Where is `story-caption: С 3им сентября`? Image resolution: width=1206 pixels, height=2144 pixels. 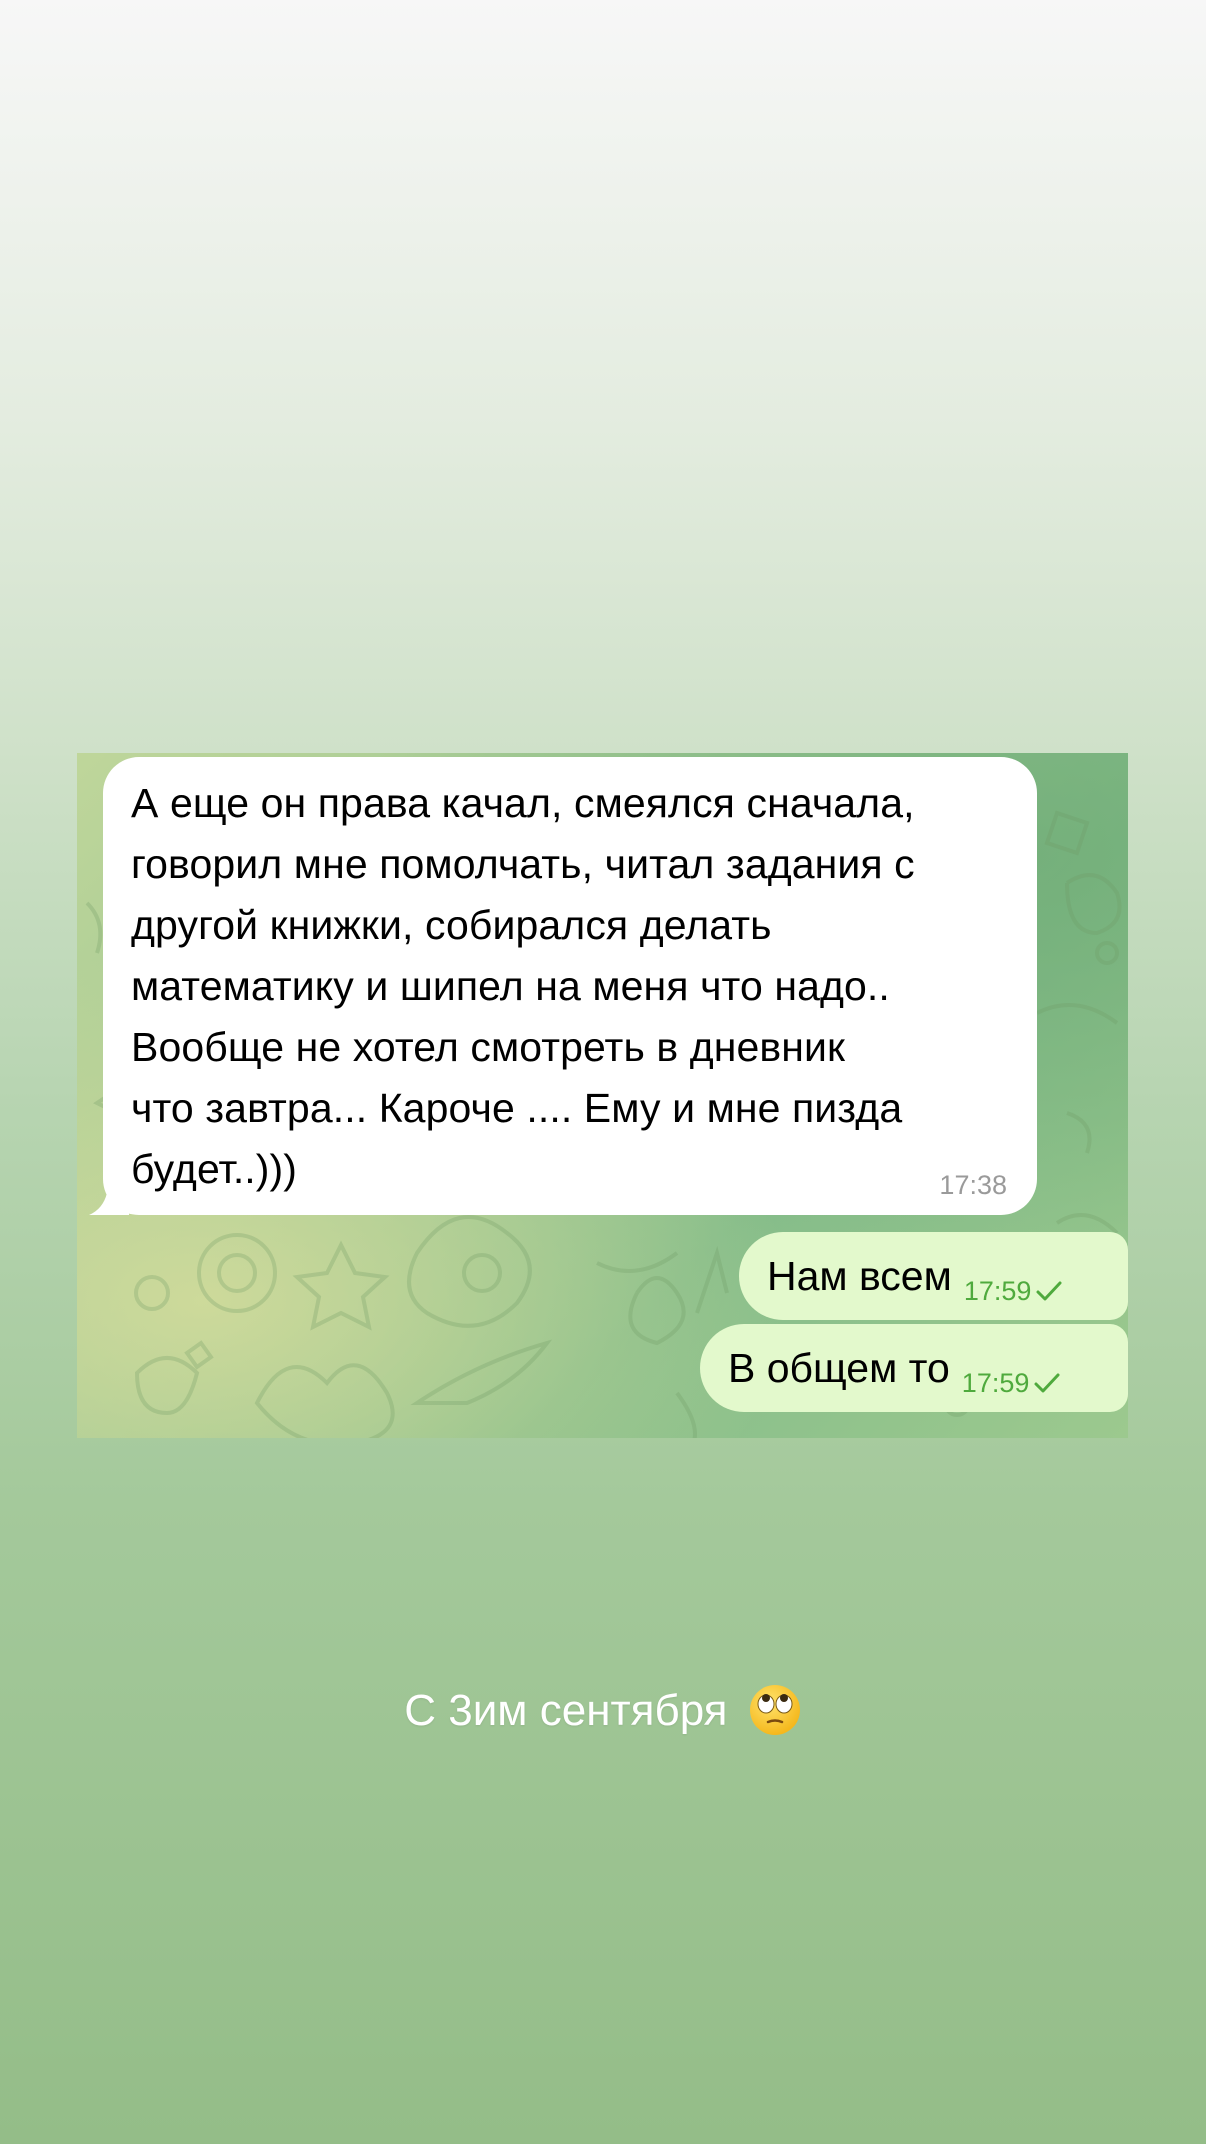
story-caption: С 3им сентября is located at coordinates (603, 1710).